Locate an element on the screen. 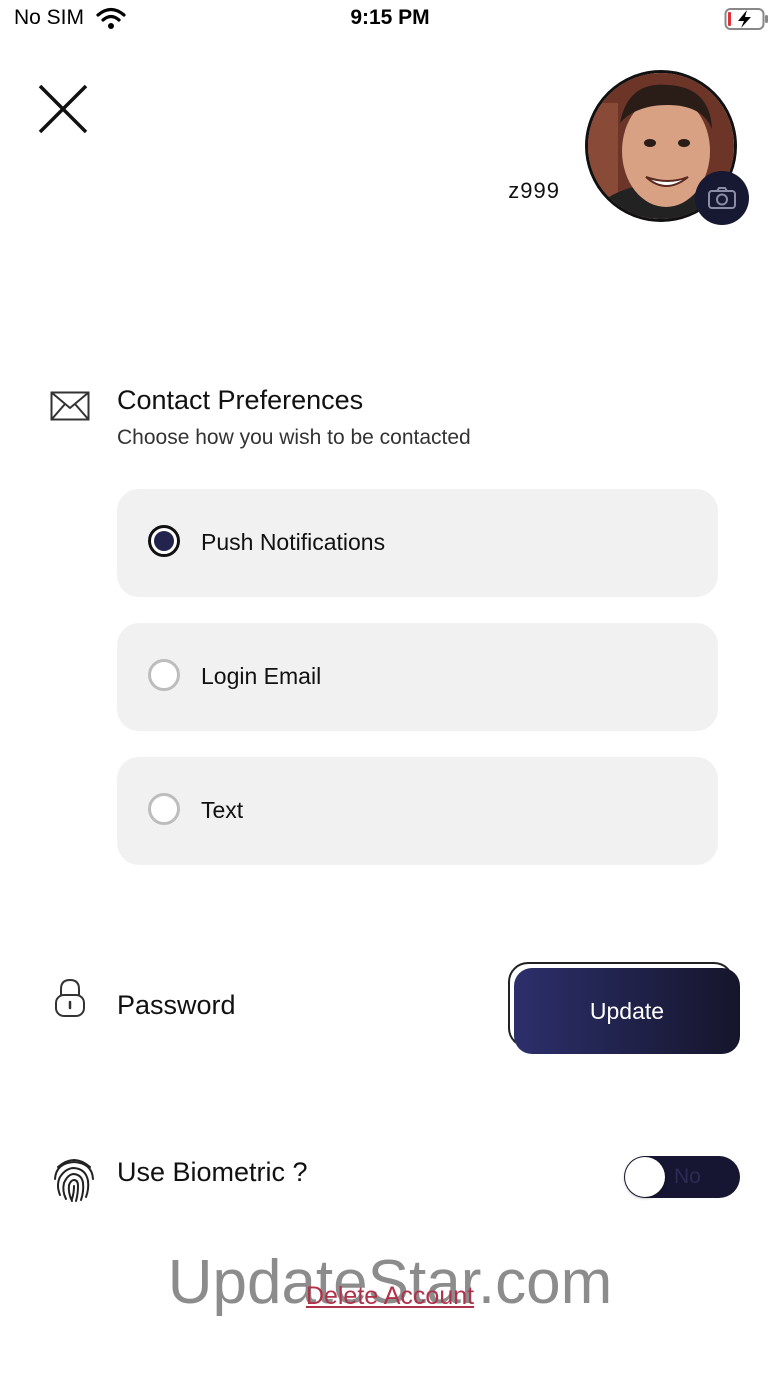 This screenshot has height=1387, width=780. battery-charging-icon is located at coordinates (747, 21).